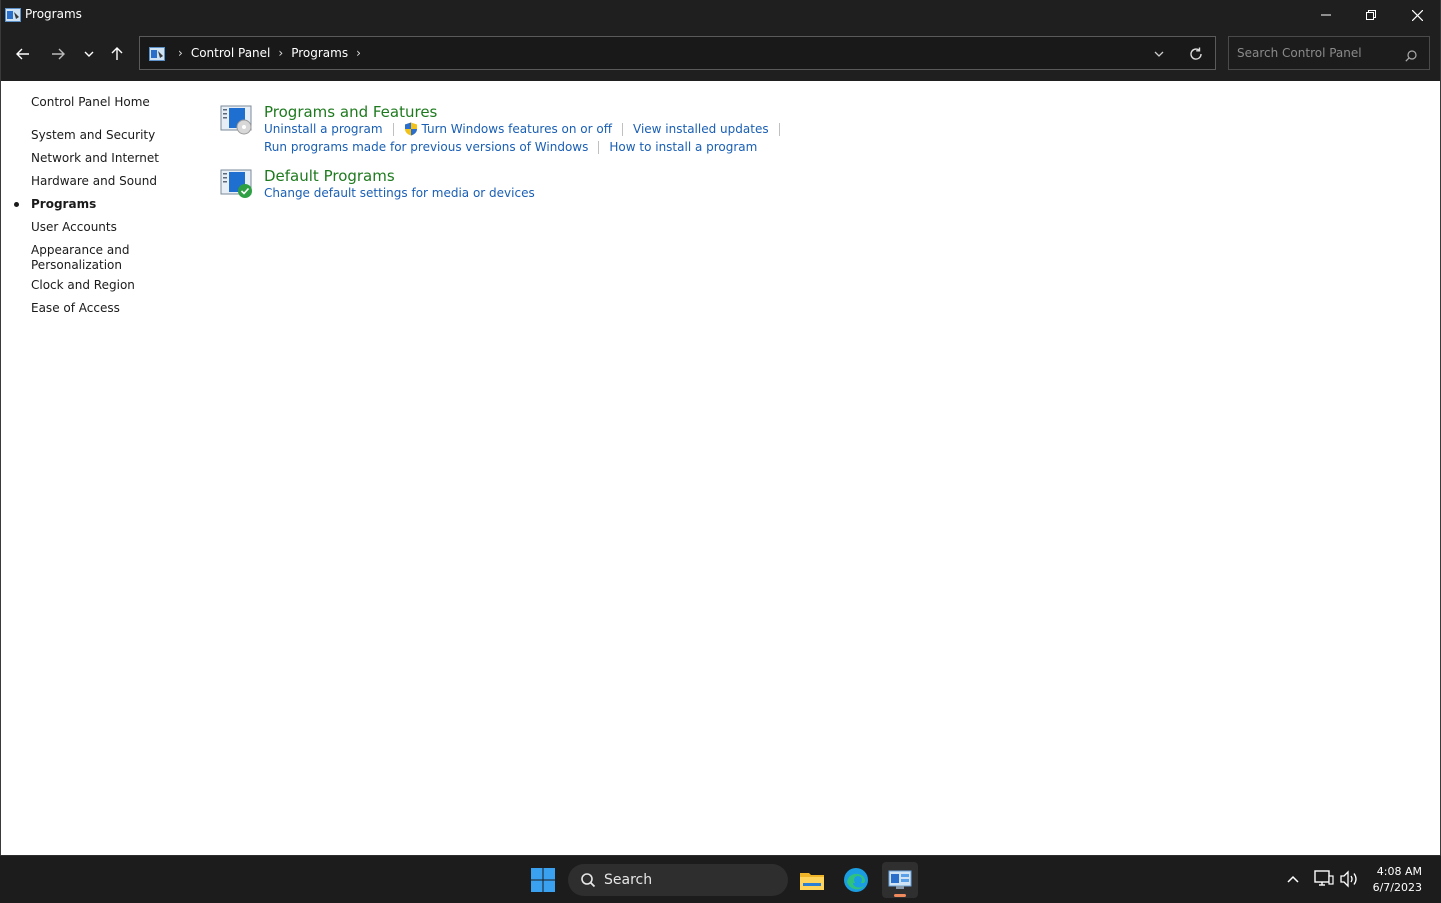 The width and height of the screenshot is (1441, 903). I want to click on taskbar-control-panel, so click(900, 880).